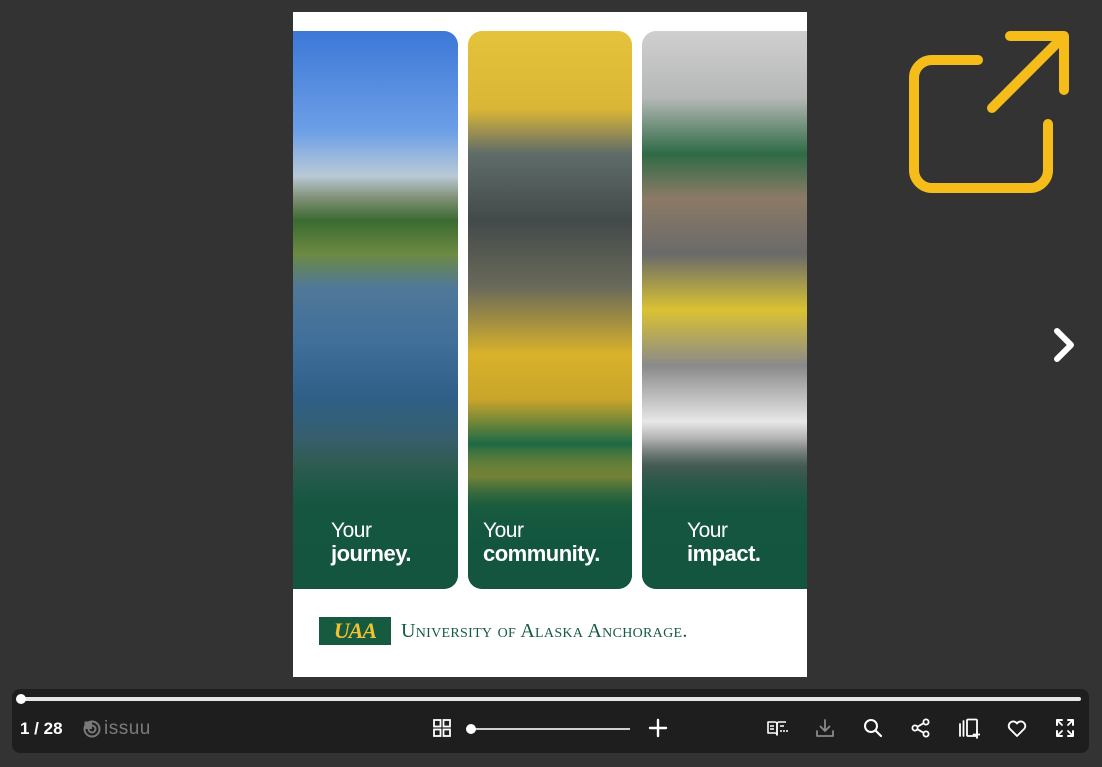 This screenshot has height=767, width=1102. What do you see at coordinates (471, 729) in the screenshot?
I see `zoom-slider-handle` at bounding box center [471, 729].